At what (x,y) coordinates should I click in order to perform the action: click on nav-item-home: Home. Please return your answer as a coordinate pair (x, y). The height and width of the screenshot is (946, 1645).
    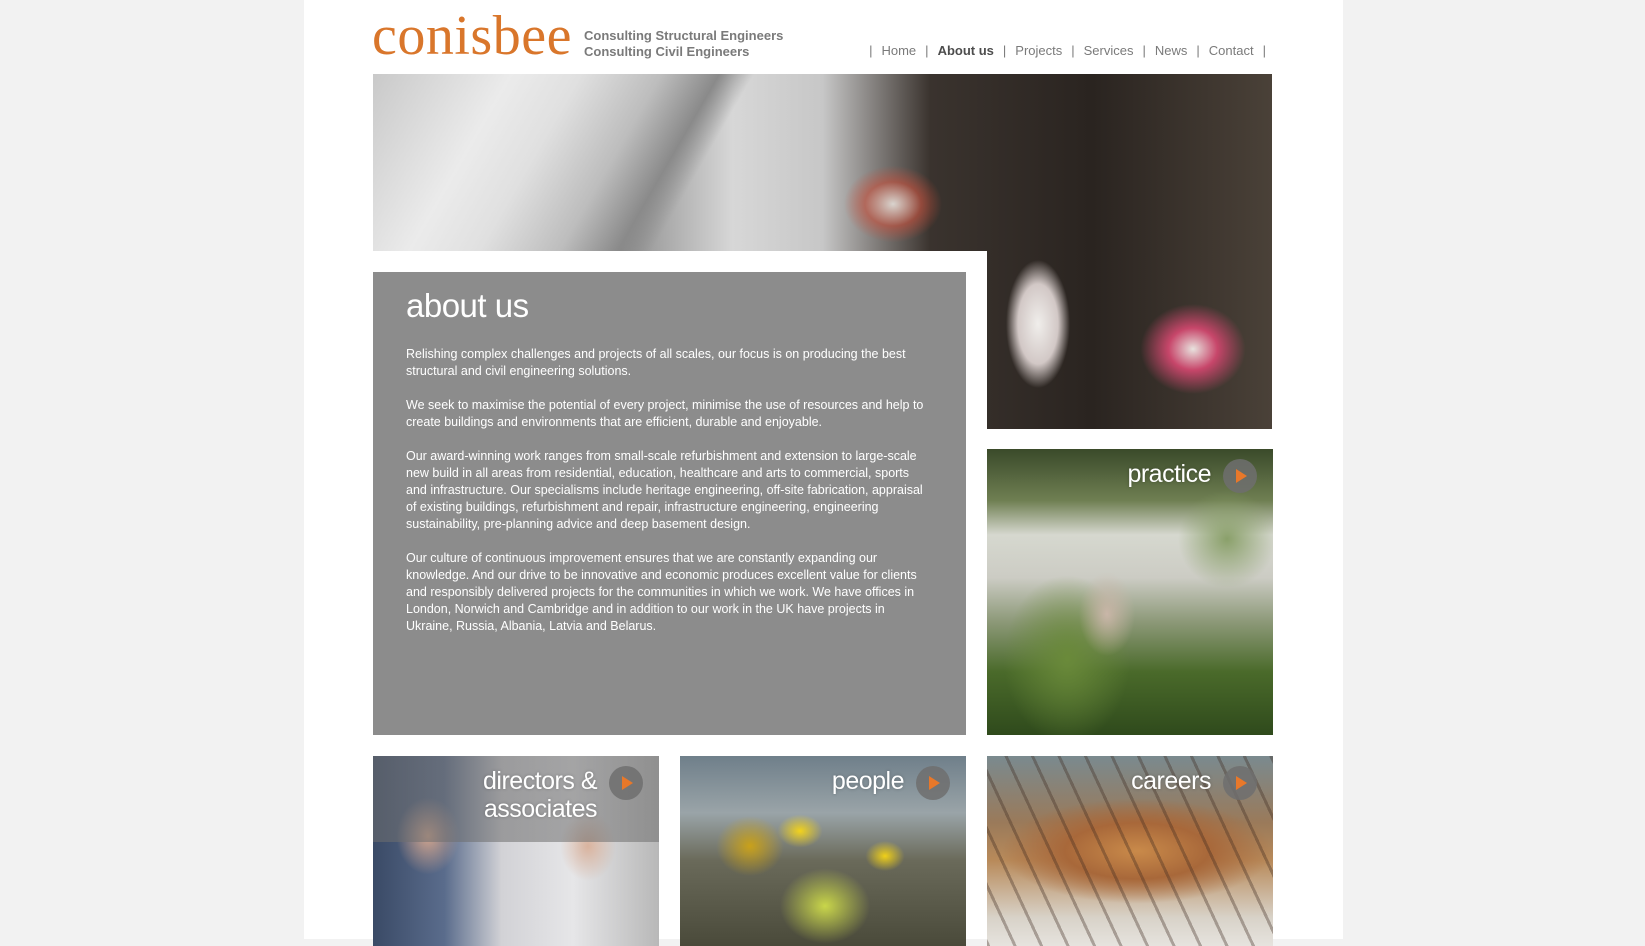
    Looking at the image, I should click on (898, 50).